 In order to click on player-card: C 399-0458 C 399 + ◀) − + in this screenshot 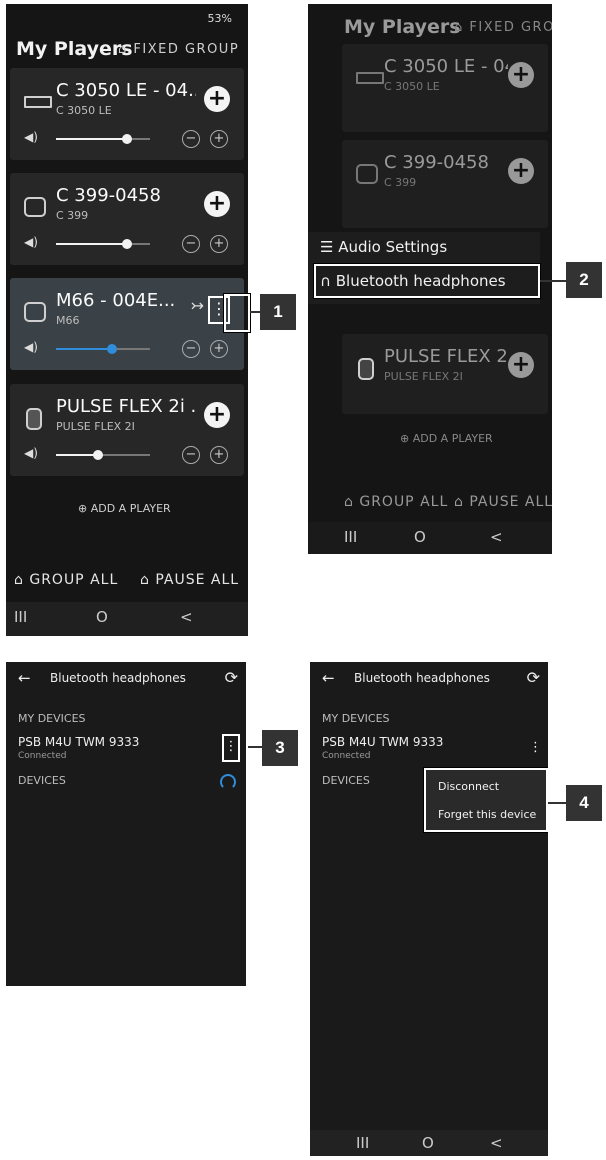, I will do `click(127, 219)`.